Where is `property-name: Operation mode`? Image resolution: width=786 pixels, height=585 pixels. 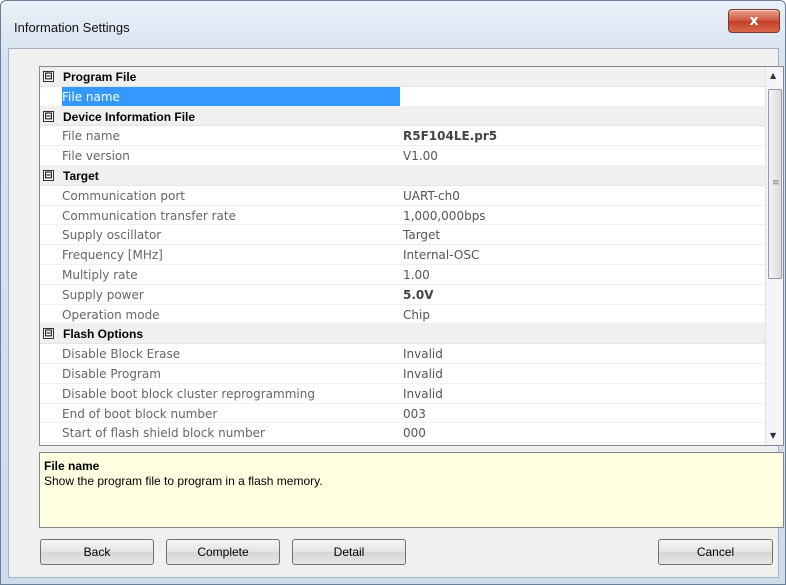
property-name: Operation mode is located at coordinates (111, 314).